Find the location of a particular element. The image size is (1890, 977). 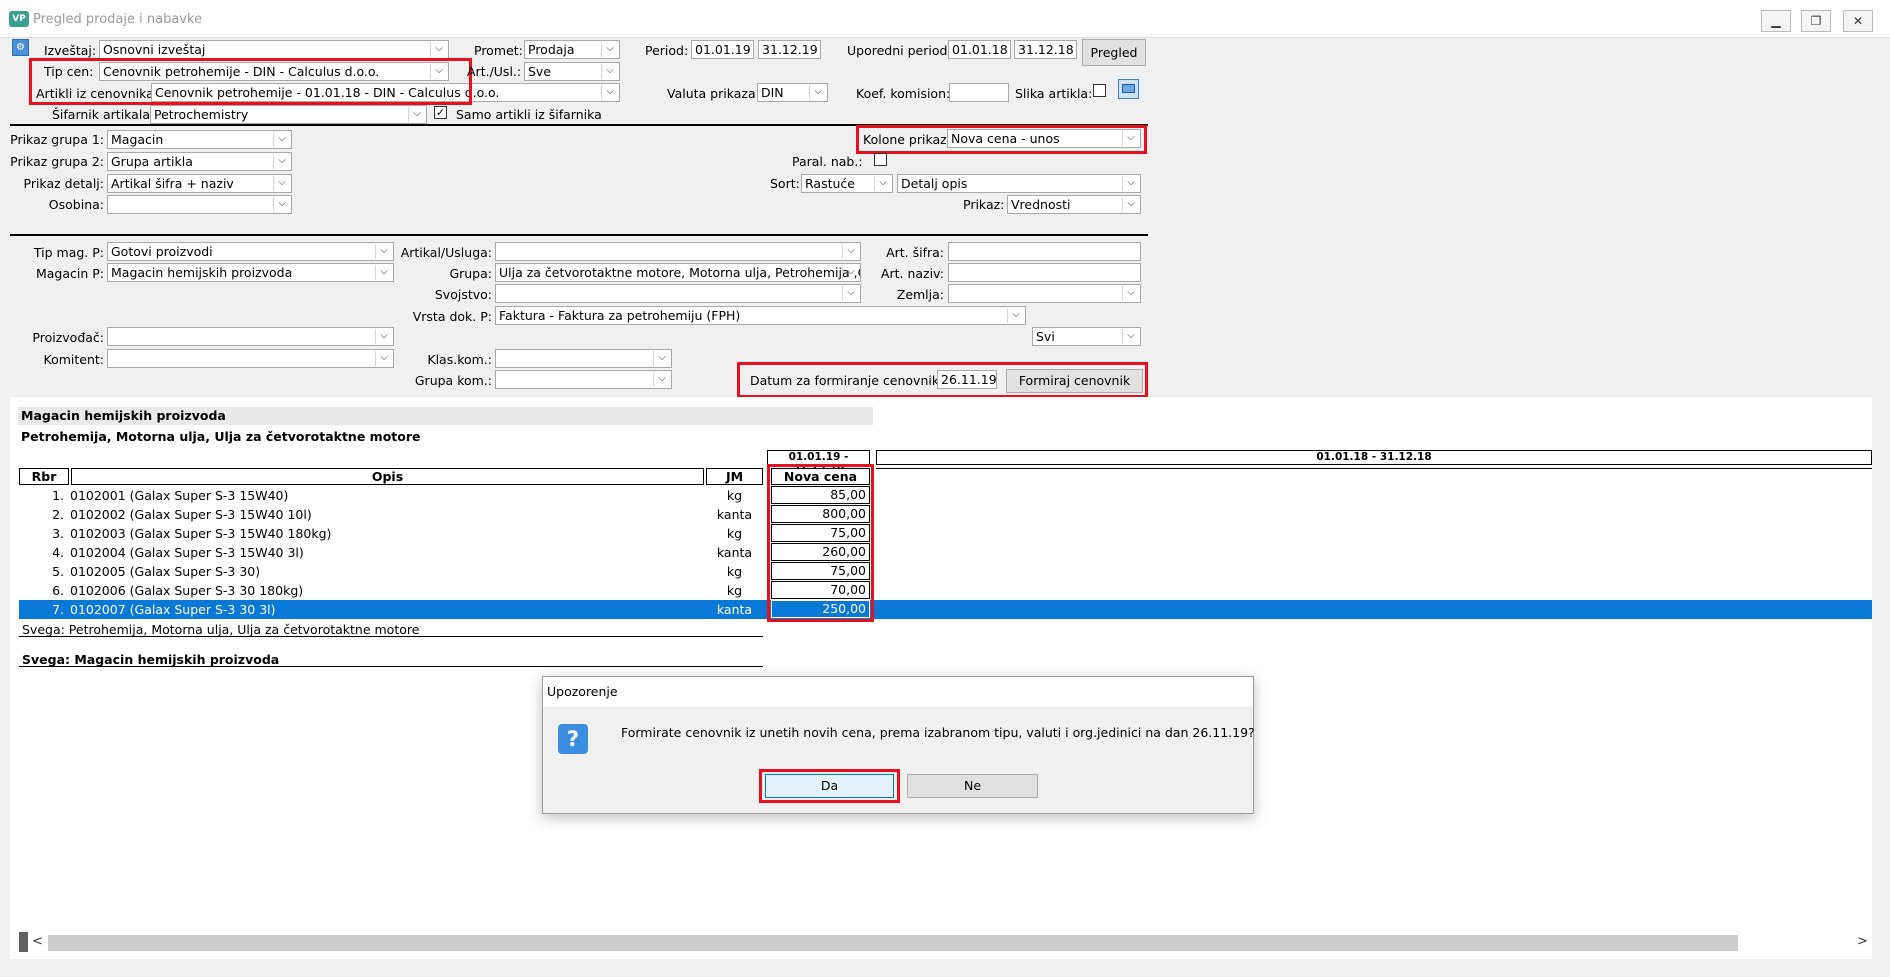

row-rbr: 4. is located at coordinates (58, 552).